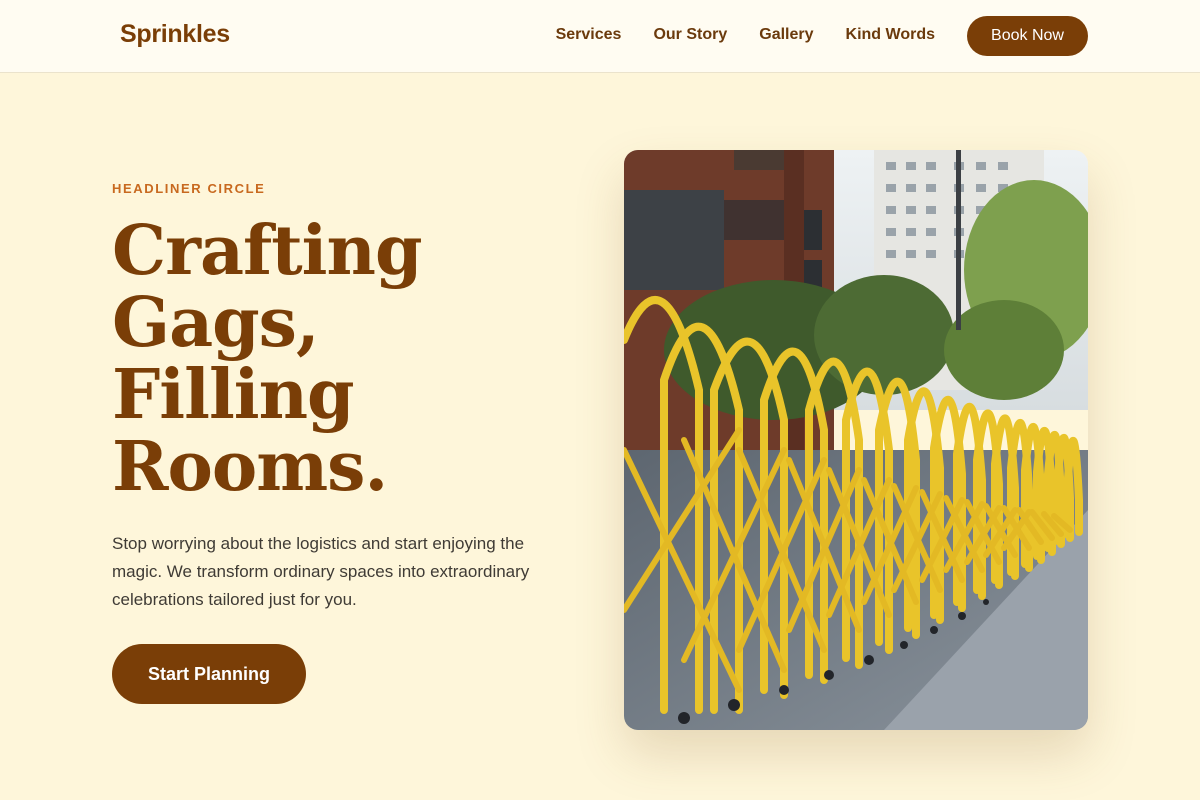  I want to click on hero-headline: Crafting Gags, Filling Rooms., so click(332, 359).